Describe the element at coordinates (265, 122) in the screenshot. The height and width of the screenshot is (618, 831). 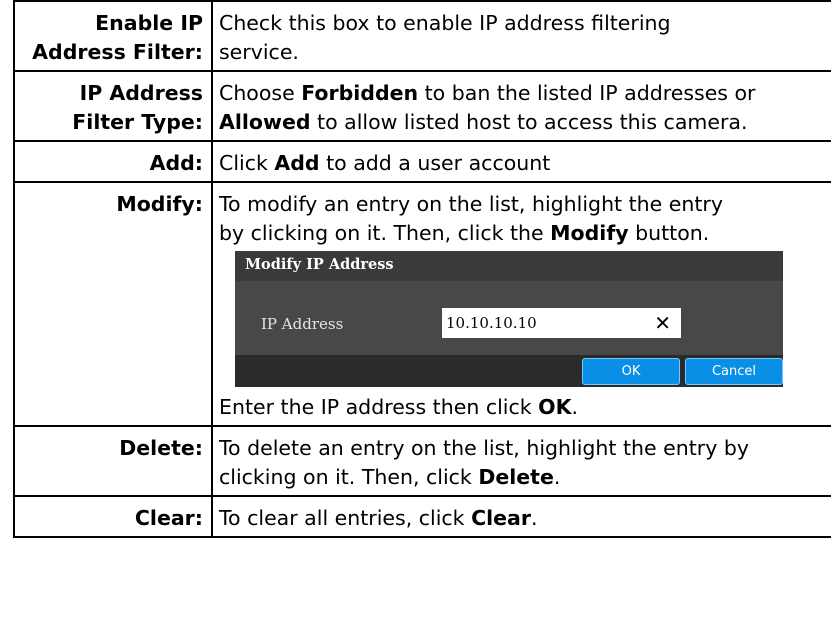
I see `emphasis-text: Allowed` at that location.